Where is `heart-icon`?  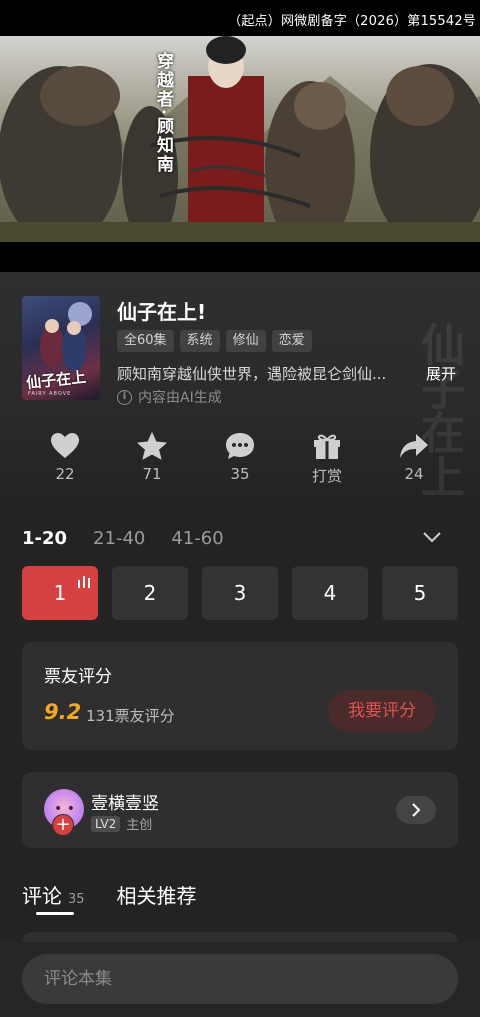 heart-icon is located at coordinates (65, 445).